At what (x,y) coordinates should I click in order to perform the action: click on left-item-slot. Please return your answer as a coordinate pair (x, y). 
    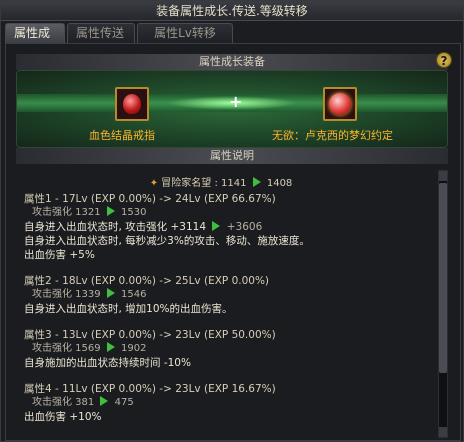
    Looking at the image, I should click on (132, 104).